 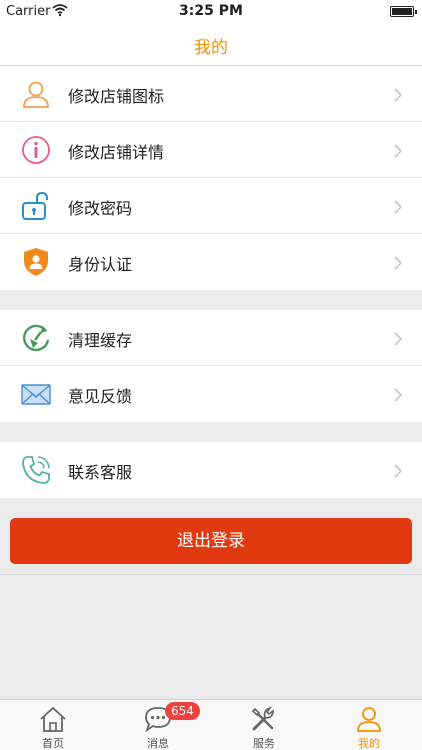 I want to click on tab-messages: 654 消息, so click(x=158, y=725).